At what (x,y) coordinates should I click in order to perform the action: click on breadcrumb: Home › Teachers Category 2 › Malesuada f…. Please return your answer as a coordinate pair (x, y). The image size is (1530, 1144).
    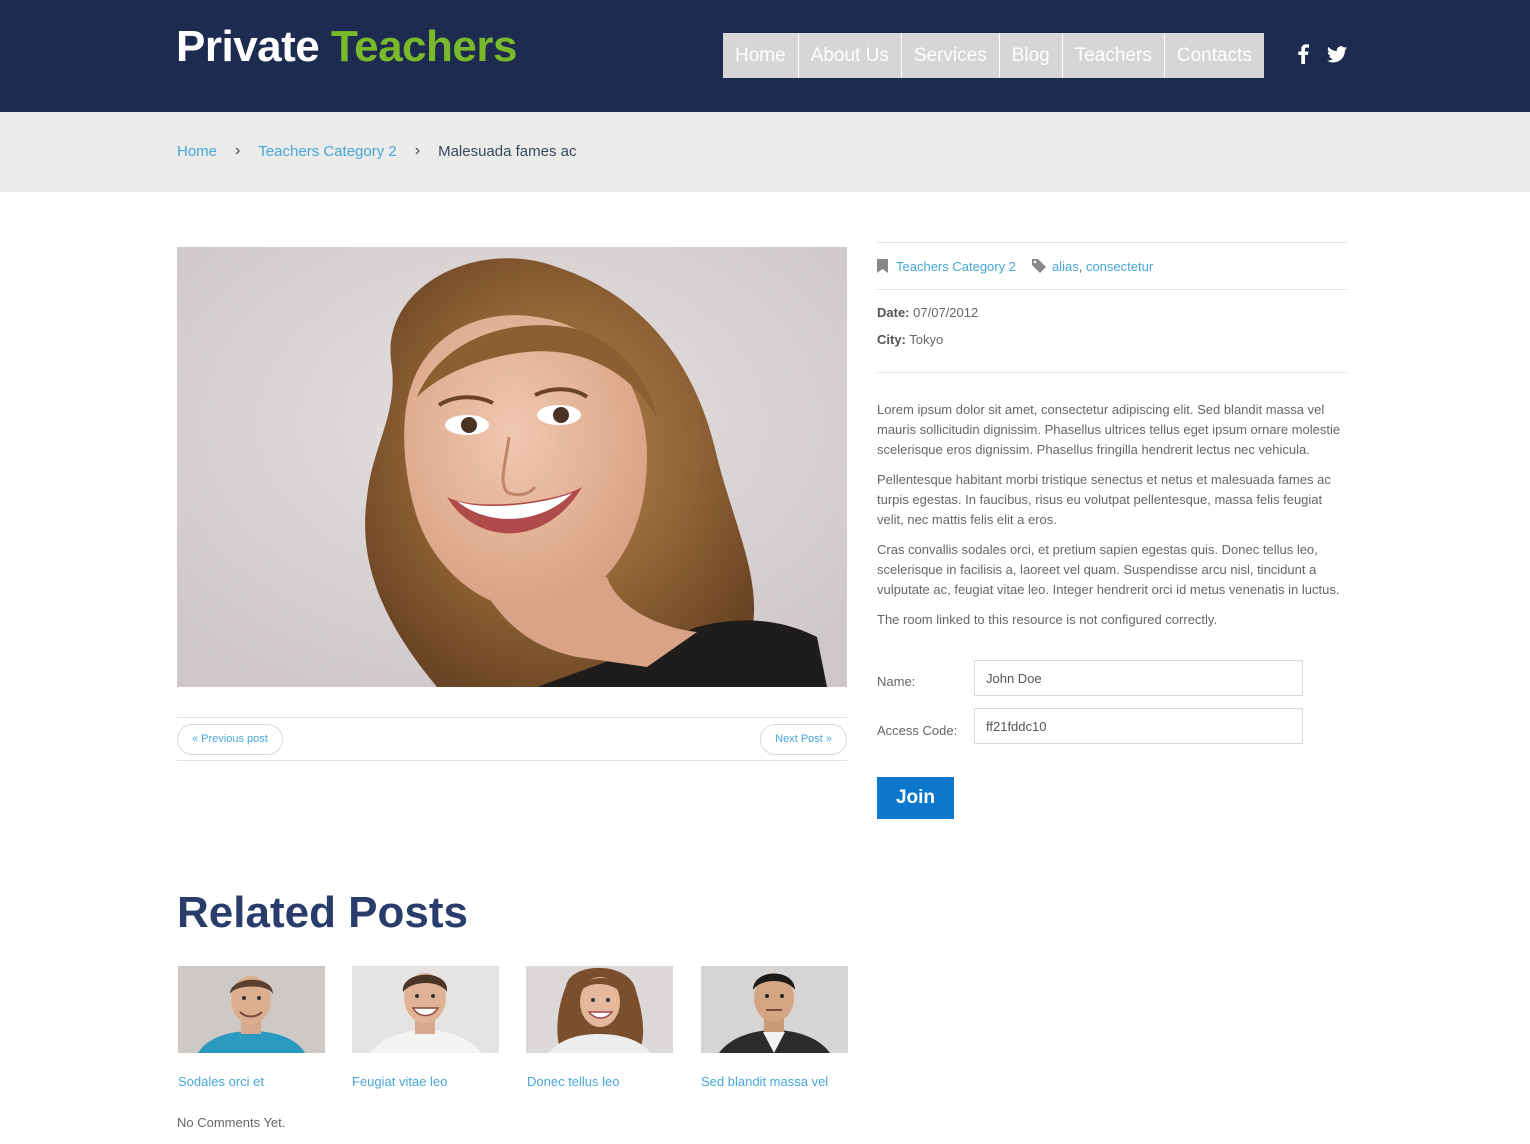
    Looking at the image, I should click on (376, 151).